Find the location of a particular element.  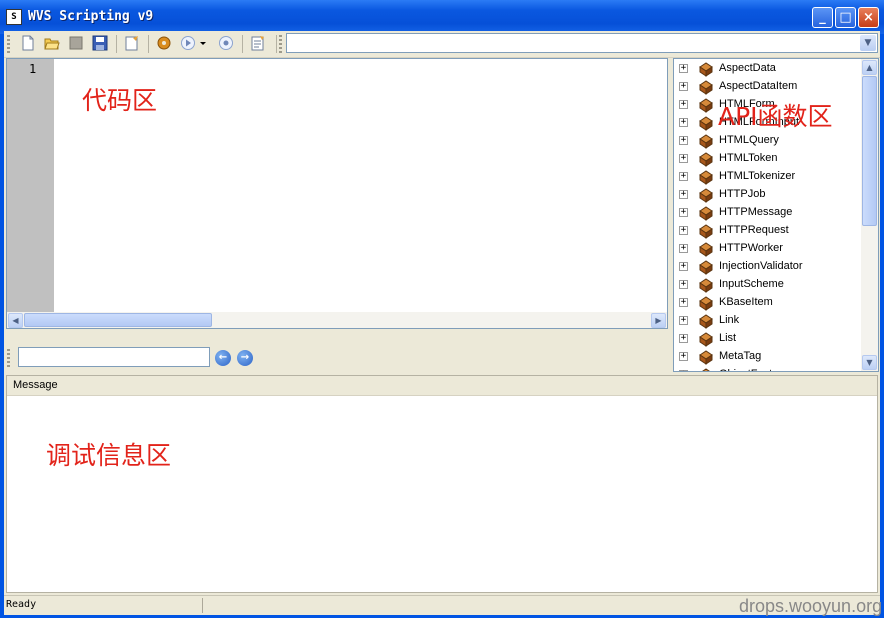

tree-item: + AspectDataItem is located at coordinates (768, 87).